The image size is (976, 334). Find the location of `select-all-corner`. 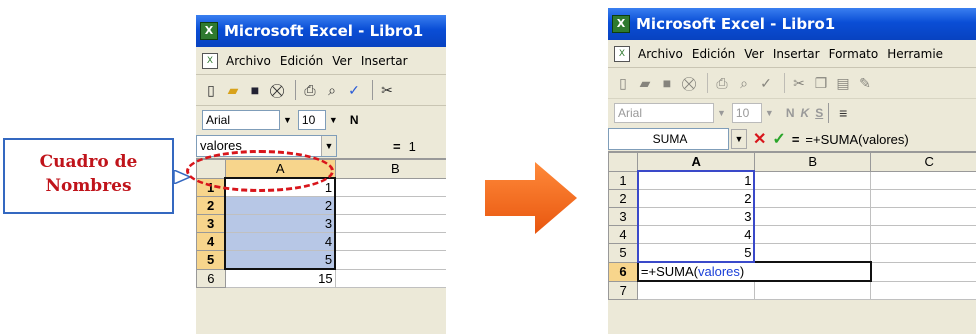

select-all-corner is located at coordinates (623, 162).